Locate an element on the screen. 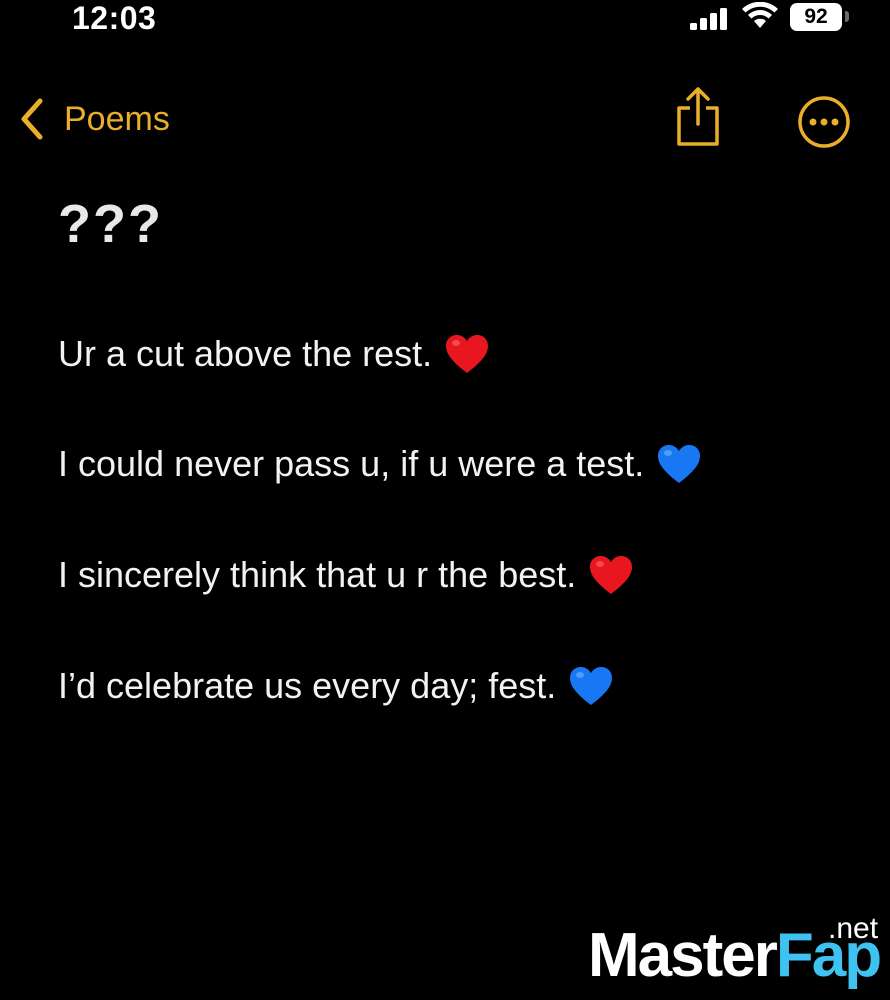 The height and width of the screenshot is (1000, 890). wifi-icon is located at coordinates (760, 15).